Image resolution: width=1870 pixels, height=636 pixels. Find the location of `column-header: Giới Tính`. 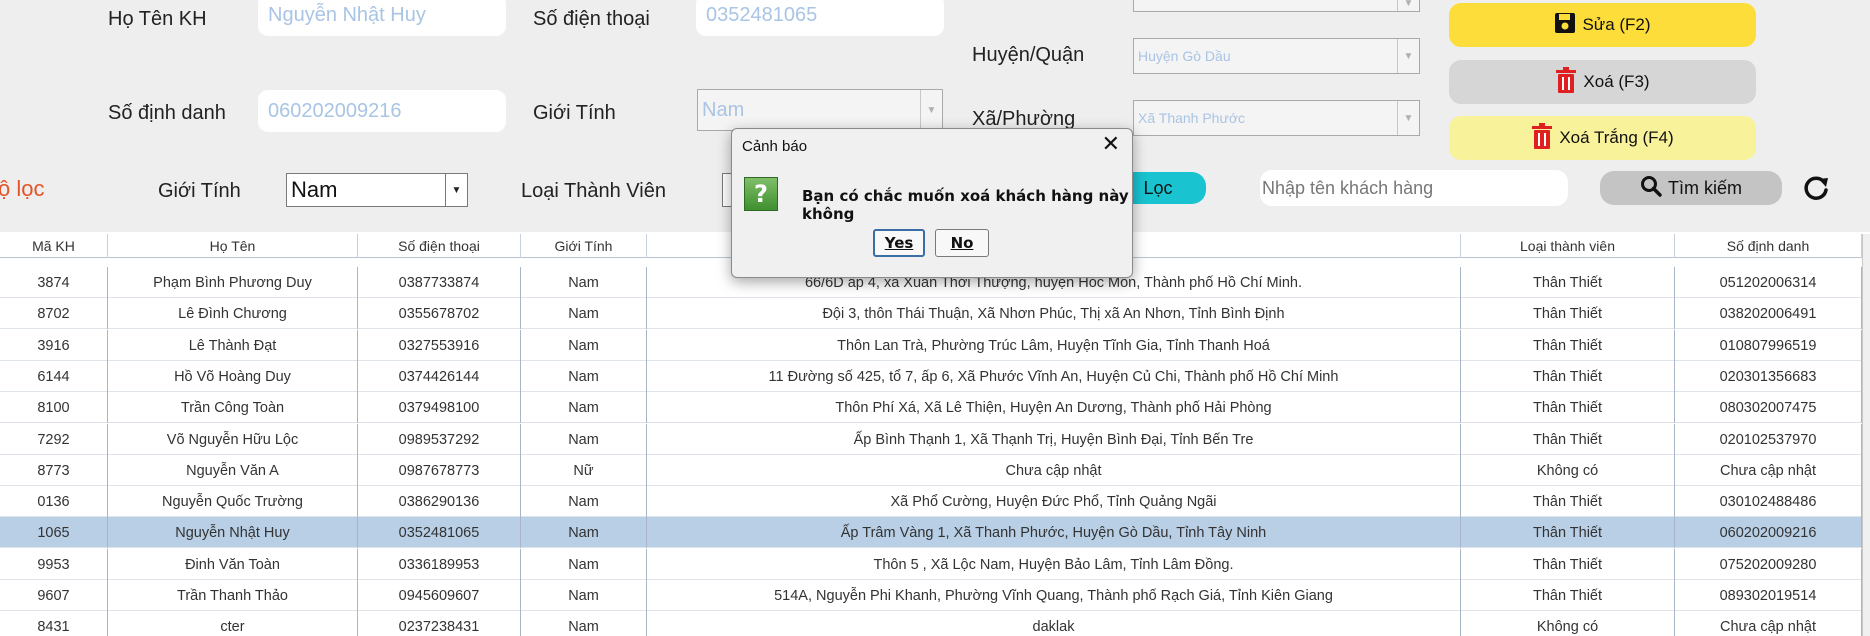

column-header: Giới Tính is located at coordinates (584, 246).